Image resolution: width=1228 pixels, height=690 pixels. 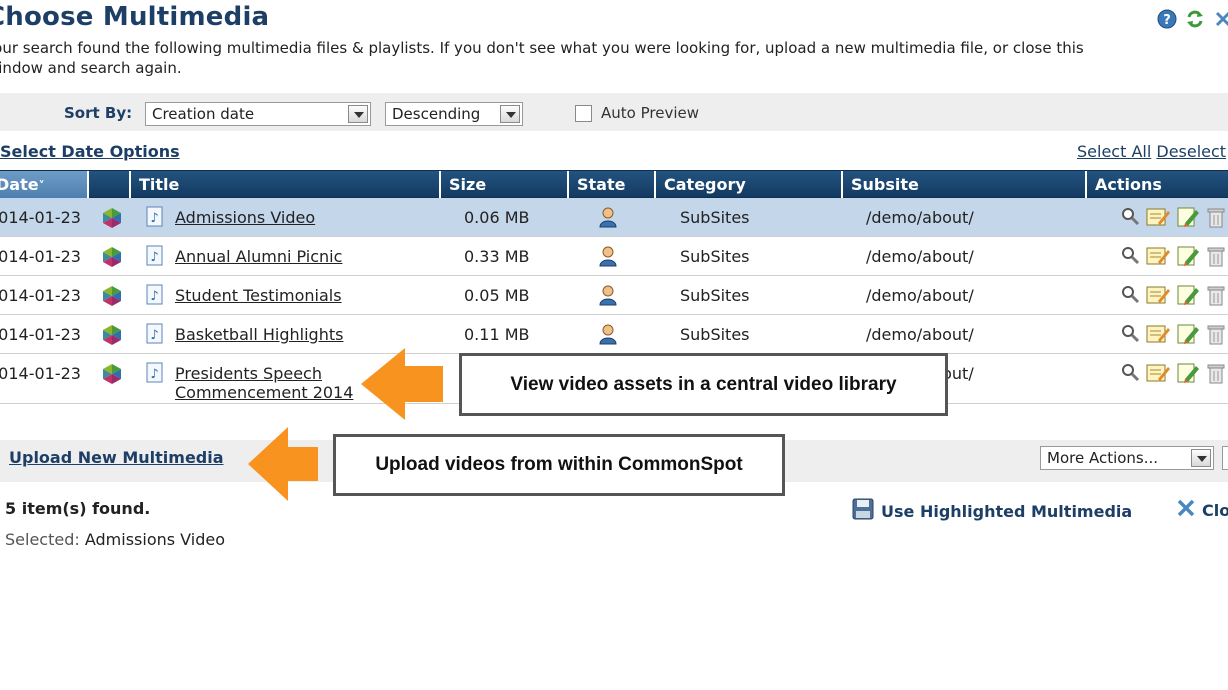 I want to click on callout-upload: Upload videos from within CommonSpot, so click(x=559, y=465).